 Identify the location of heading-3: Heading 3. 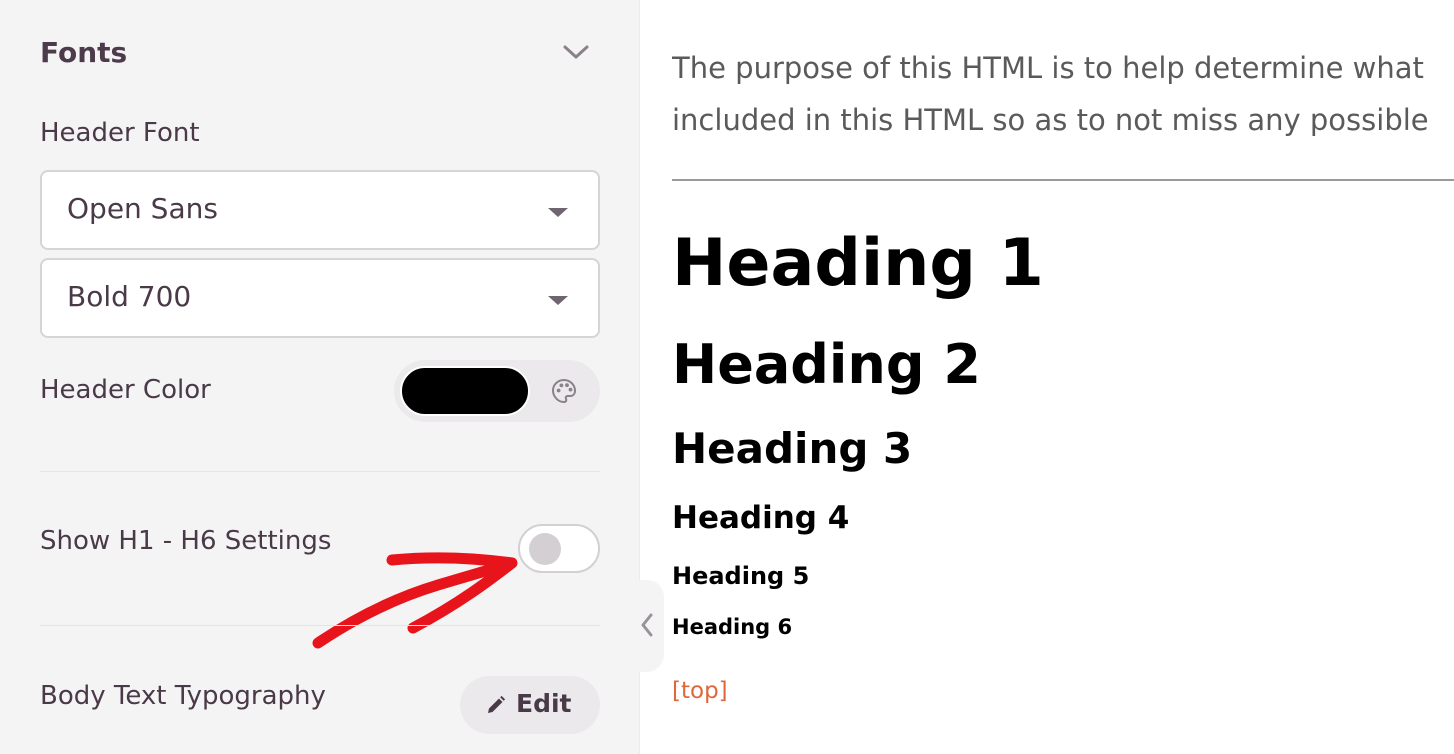
(792, 448).